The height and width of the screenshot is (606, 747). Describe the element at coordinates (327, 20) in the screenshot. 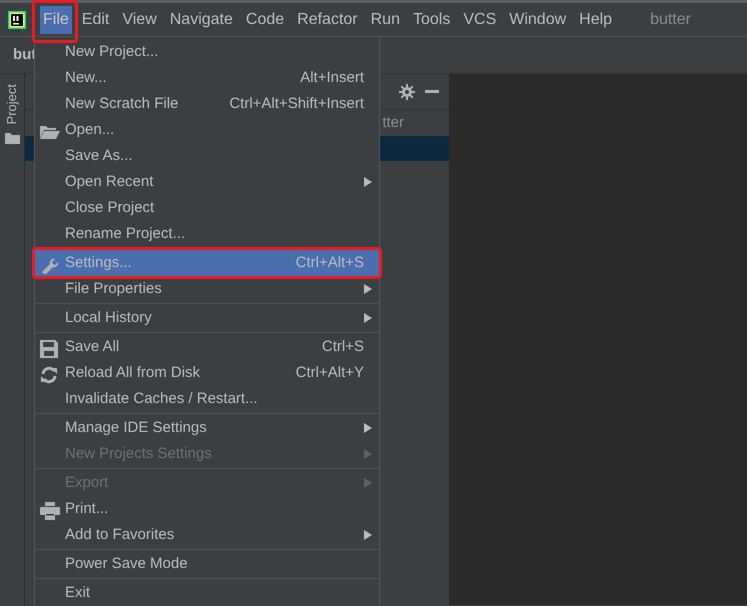

I see `menu-item: Refactor` at that location.